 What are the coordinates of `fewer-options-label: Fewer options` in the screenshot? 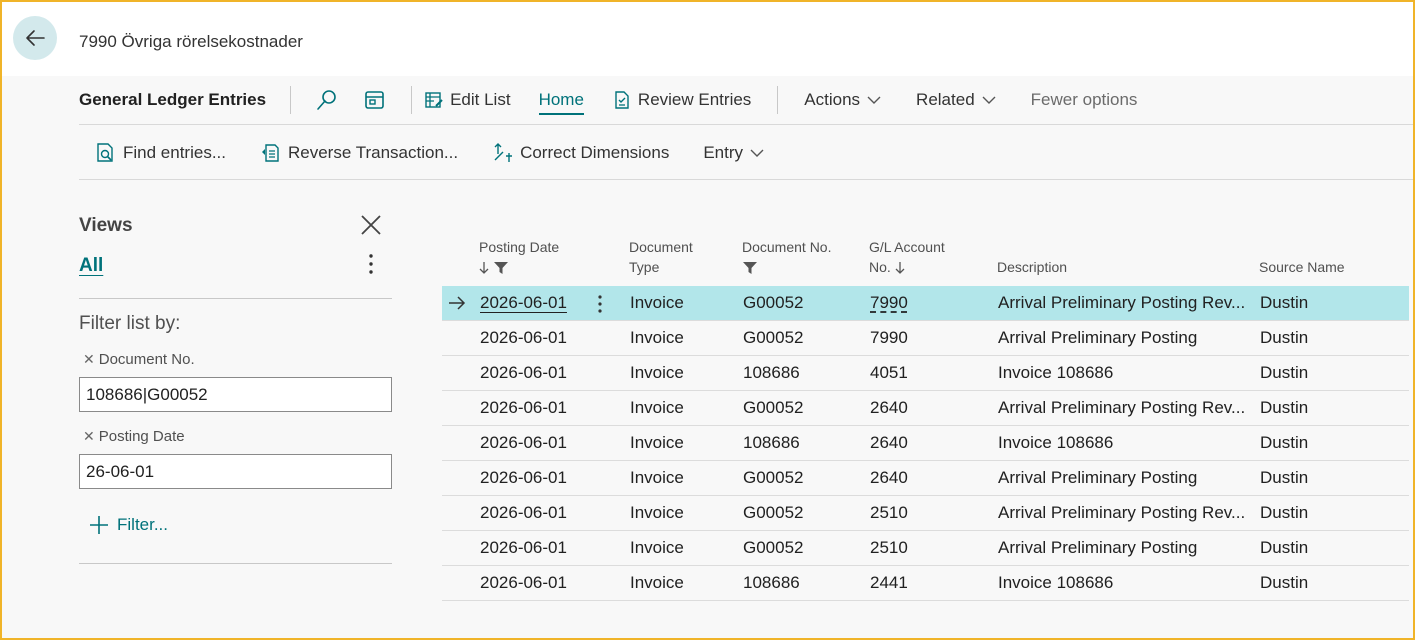 It's located at (1084, 99).